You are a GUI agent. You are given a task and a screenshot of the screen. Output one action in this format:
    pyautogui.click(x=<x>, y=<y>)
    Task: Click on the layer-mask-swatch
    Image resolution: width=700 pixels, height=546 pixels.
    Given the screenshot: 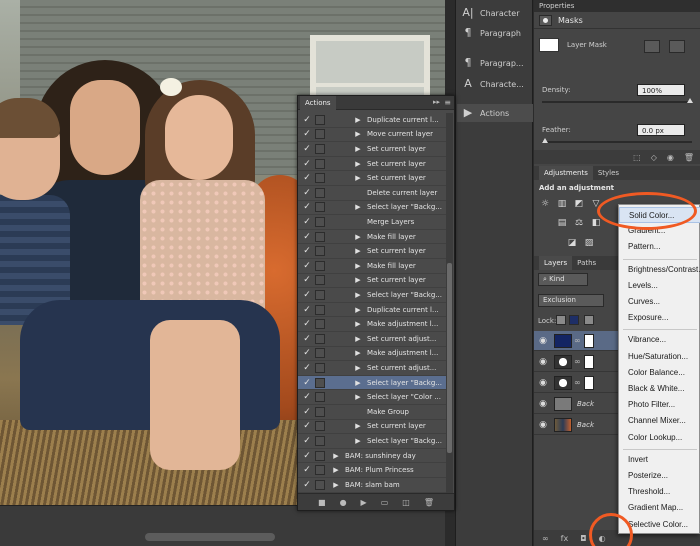 What is the action you would take?
    pyautogui.click(x=549, y=45)
    